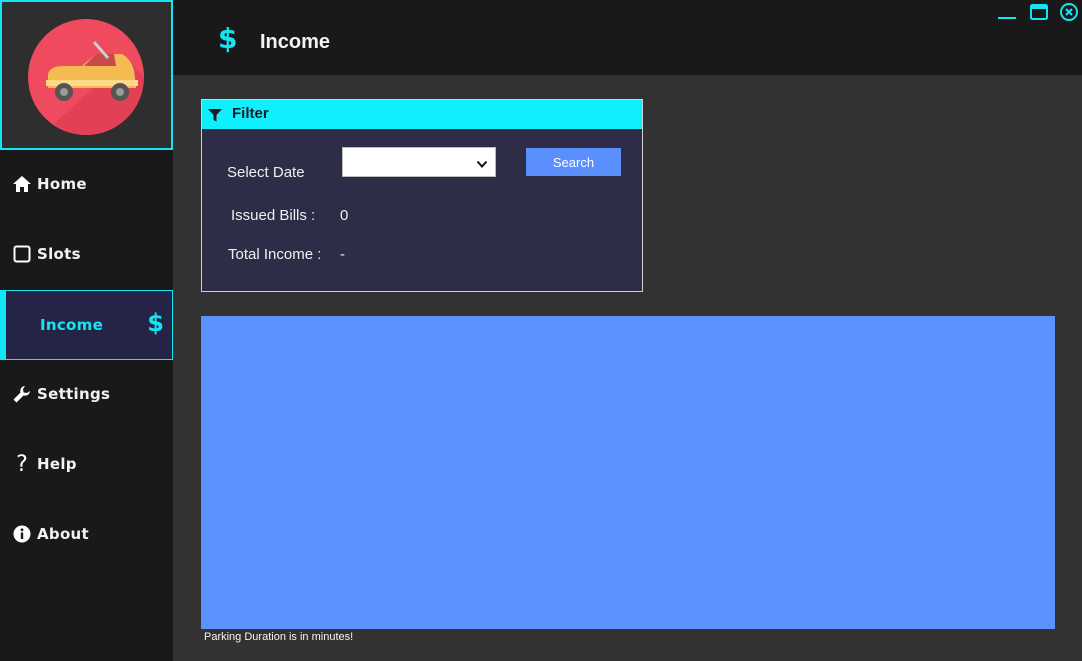 Image resolution: width=1082 pixels, height=661 pixels. What do you see at coordinates (1007, 12) in the screenshot?
I see `minimize-button` at bounding box center [1007, 12].